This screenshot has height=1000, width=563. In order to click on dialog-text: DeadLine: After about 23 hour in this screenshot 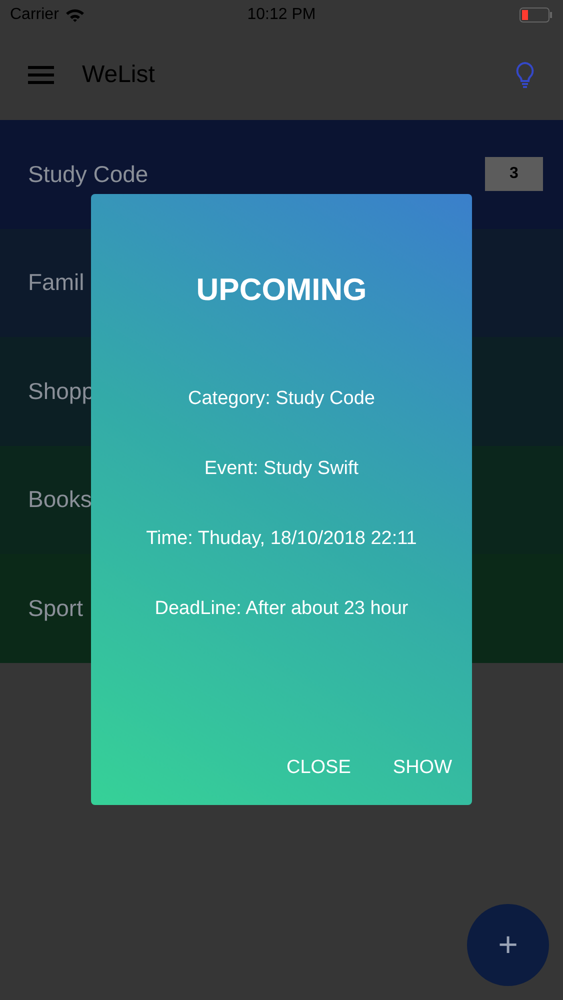, I will do `click(281, 609)`.